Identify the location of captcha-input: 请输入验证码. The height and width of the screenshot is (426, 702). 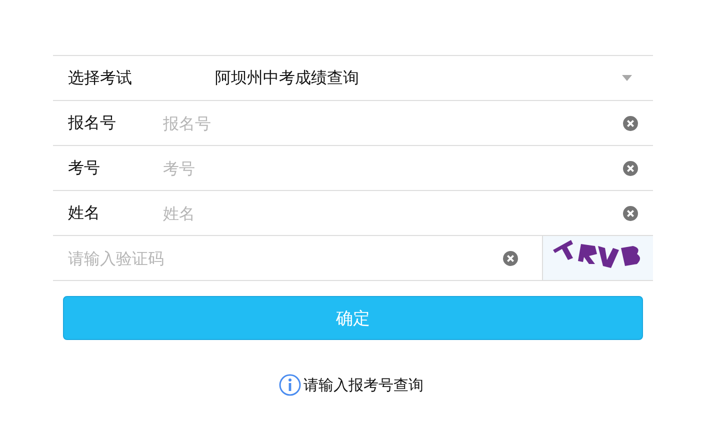
(275, 258).